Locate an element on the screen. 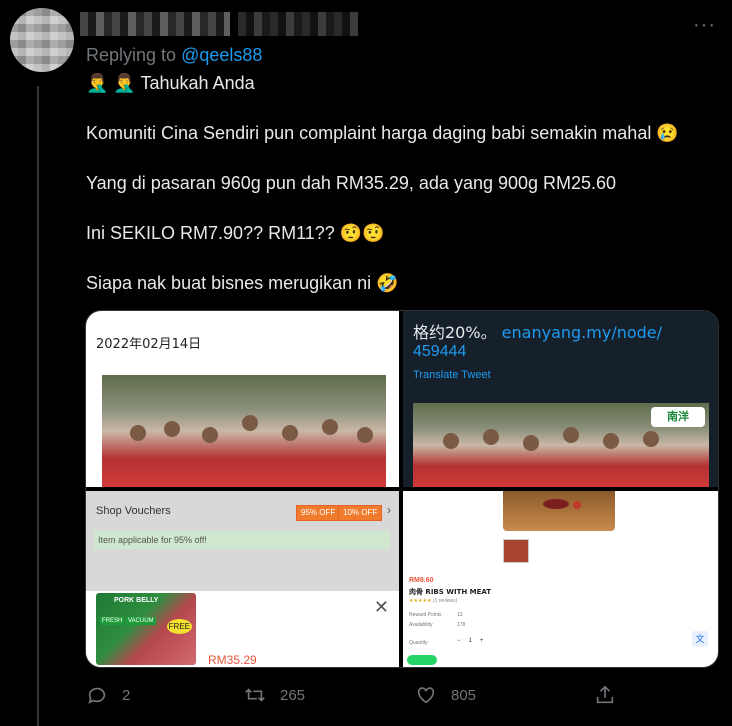  retweet-count: 265 is located at coordinates (293, 695).